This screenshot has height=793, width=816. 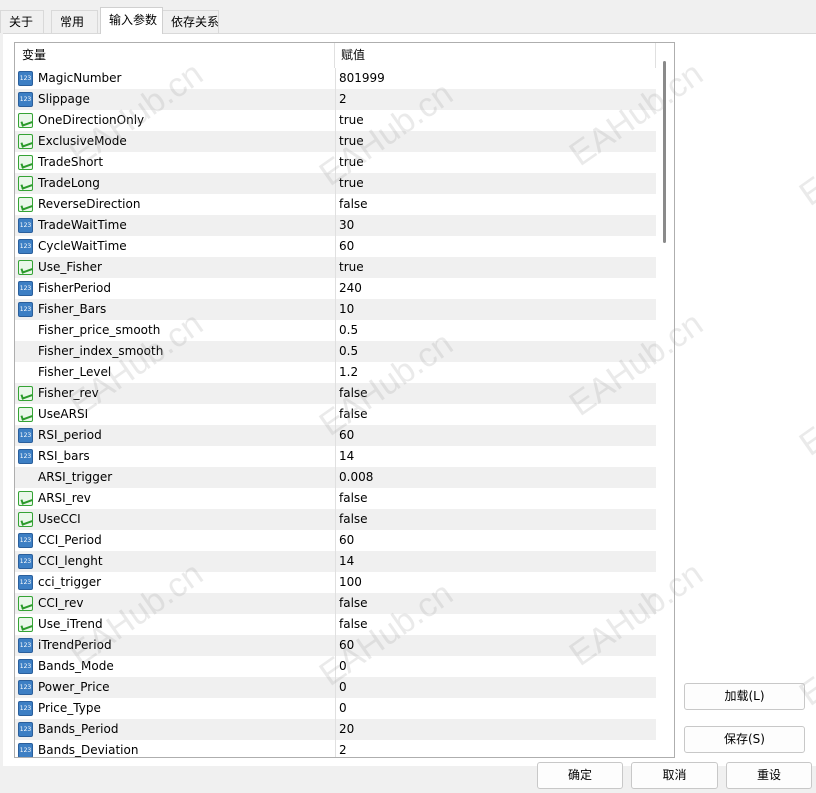 What do you see at coordinates (335, 351) in the screenshot?
I see `table-row: Fisher_index_smooth 0.5` at bounding box center [335, 351].